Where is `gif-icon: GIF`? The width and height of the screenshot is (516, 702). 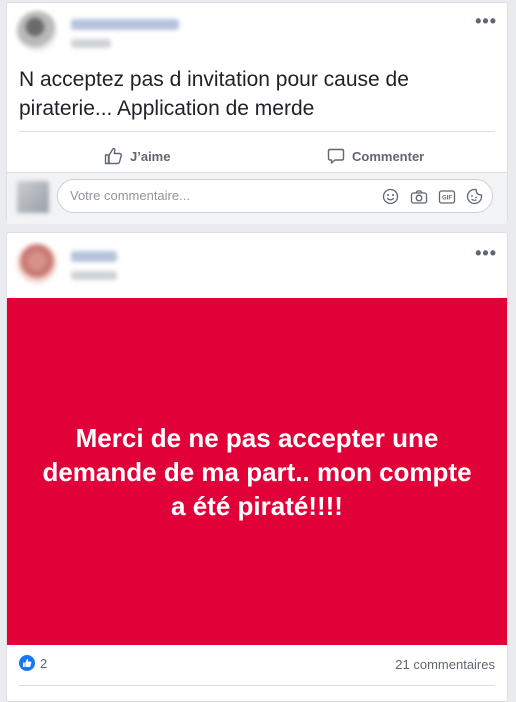 gif-icon: GIF is located at coordinates (446, 196).